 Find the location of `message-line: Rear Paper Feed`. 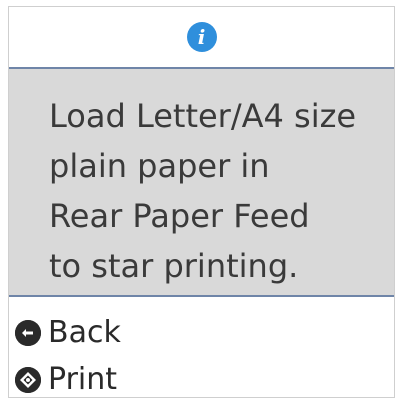

message-line: Rear Paper Feed is located at coordinates (179, 216).